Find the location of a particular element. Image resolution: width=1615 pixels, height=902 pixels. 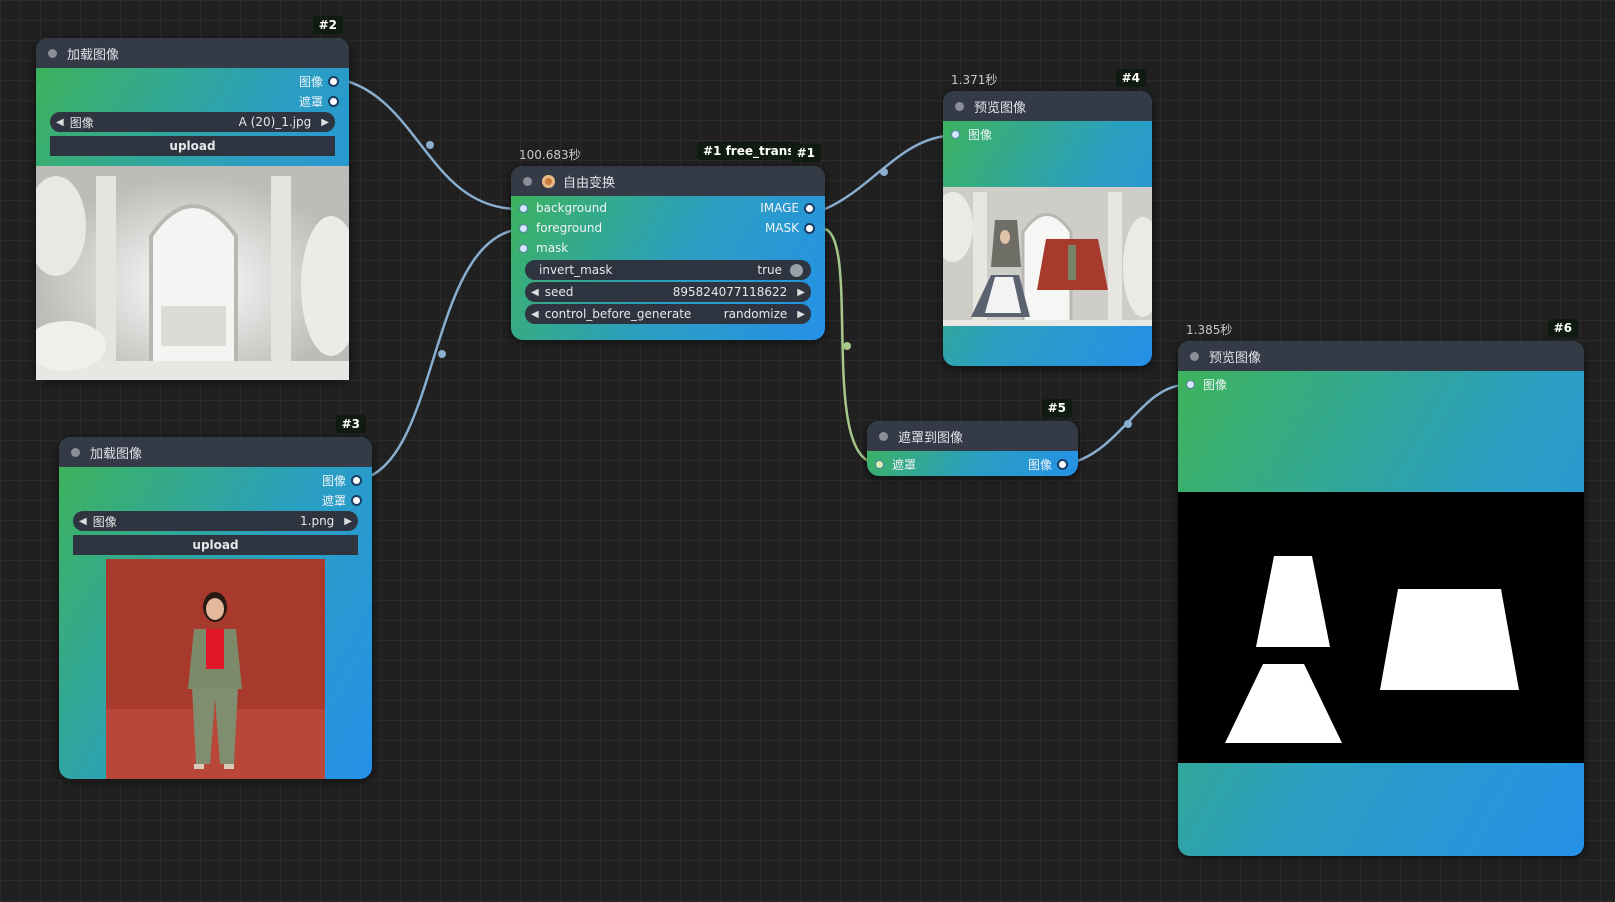

mask-to-image-node: #5 遮罩到图像 遮罩 图像 is located at coordinates (972, 437).